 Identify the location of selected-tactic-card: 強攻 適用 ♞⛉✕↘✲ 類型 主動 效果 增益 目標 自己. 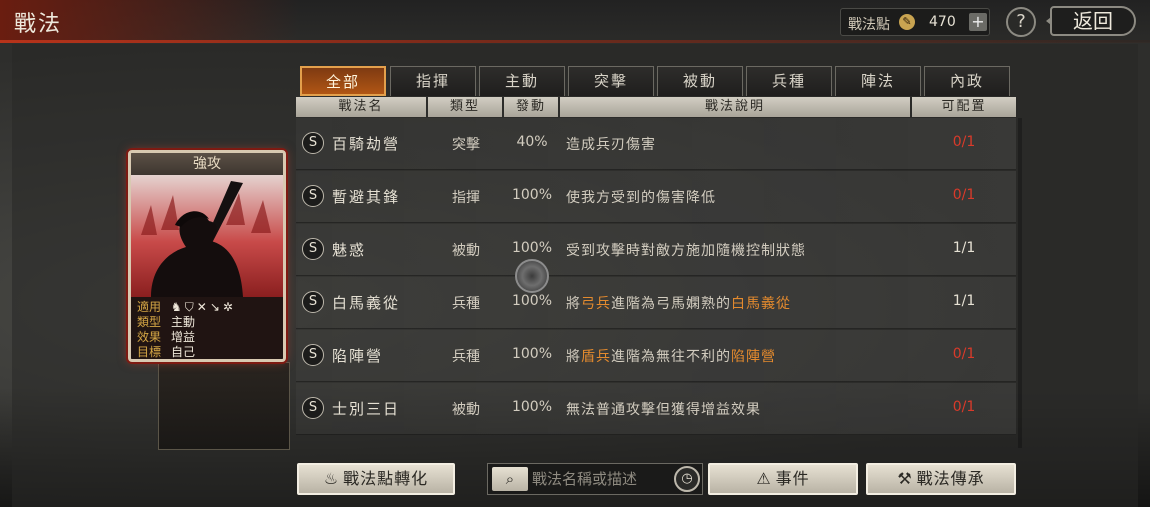
(207, 256).